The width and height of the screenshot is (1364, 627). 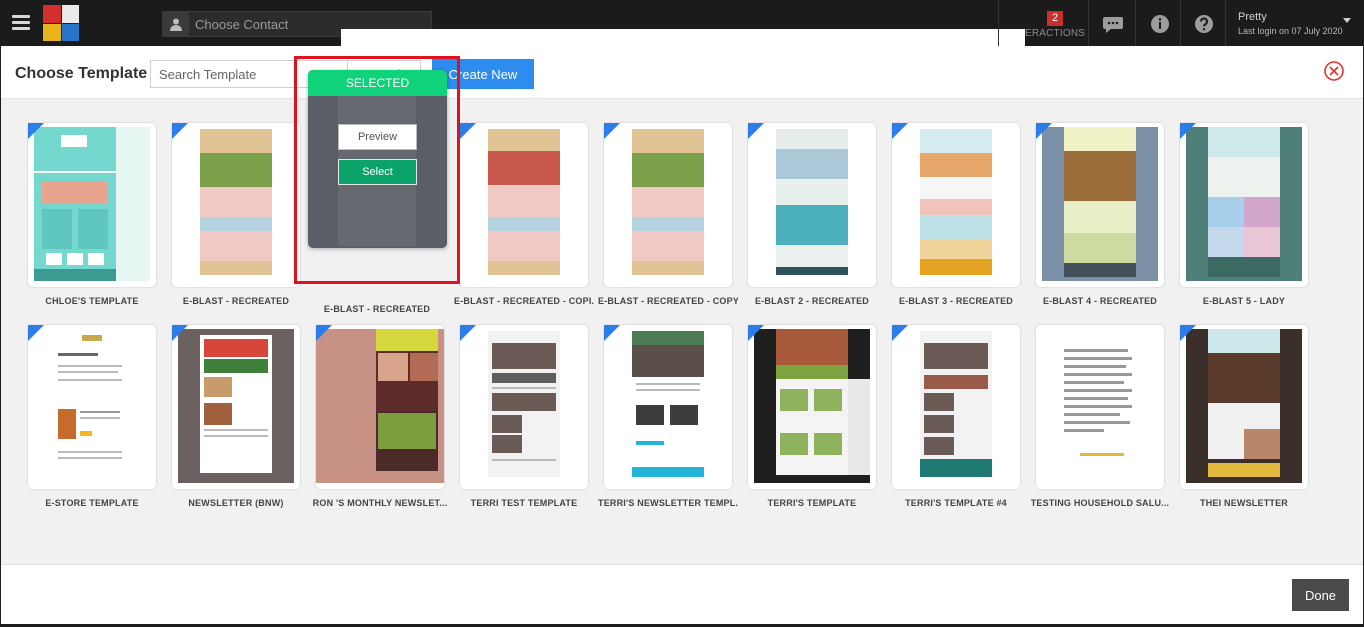 I want to click on template-card: TERRI'S TEMPLATE, so click(x=812, y=416).